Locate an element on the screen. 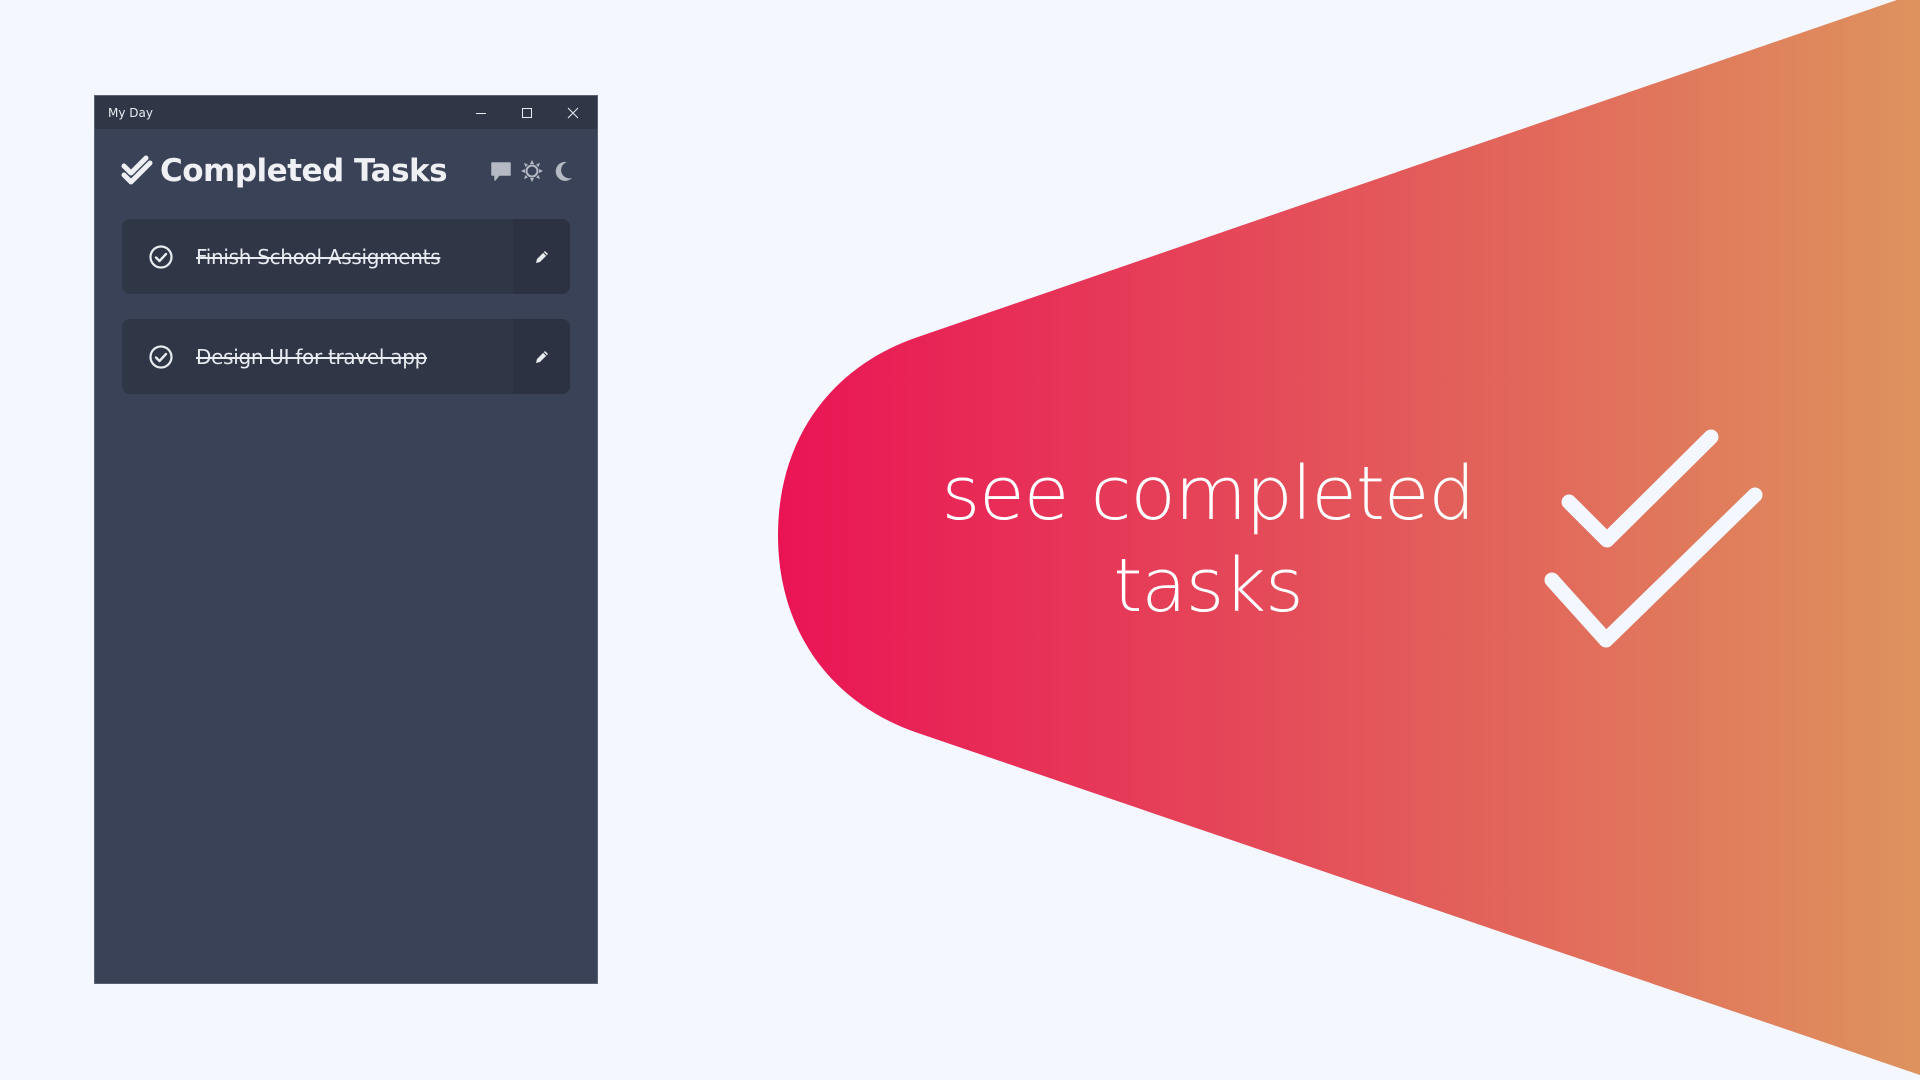 This screenshot has width=1920, height=1080. title-bar: My Day is located at coordinates (346, 112).